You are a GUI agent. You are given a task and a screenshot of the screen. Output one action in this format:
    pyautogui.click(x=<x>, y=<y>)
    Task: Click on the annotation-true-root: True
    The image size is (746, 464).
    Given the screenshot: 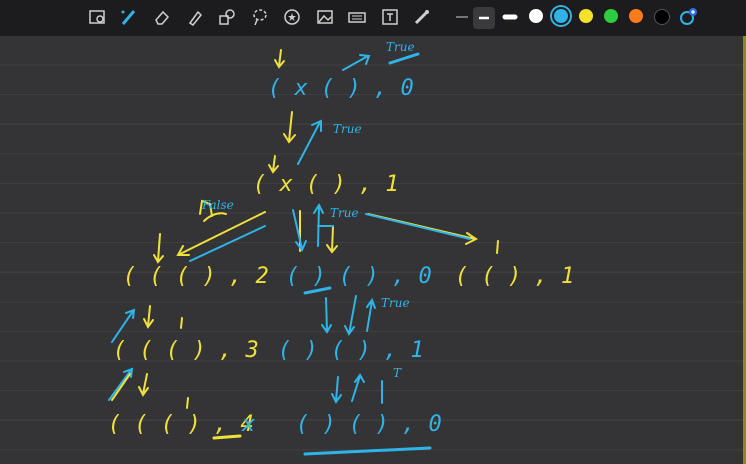 What is the action you would take?
    pyautogui.click(x=400, y=47)
    